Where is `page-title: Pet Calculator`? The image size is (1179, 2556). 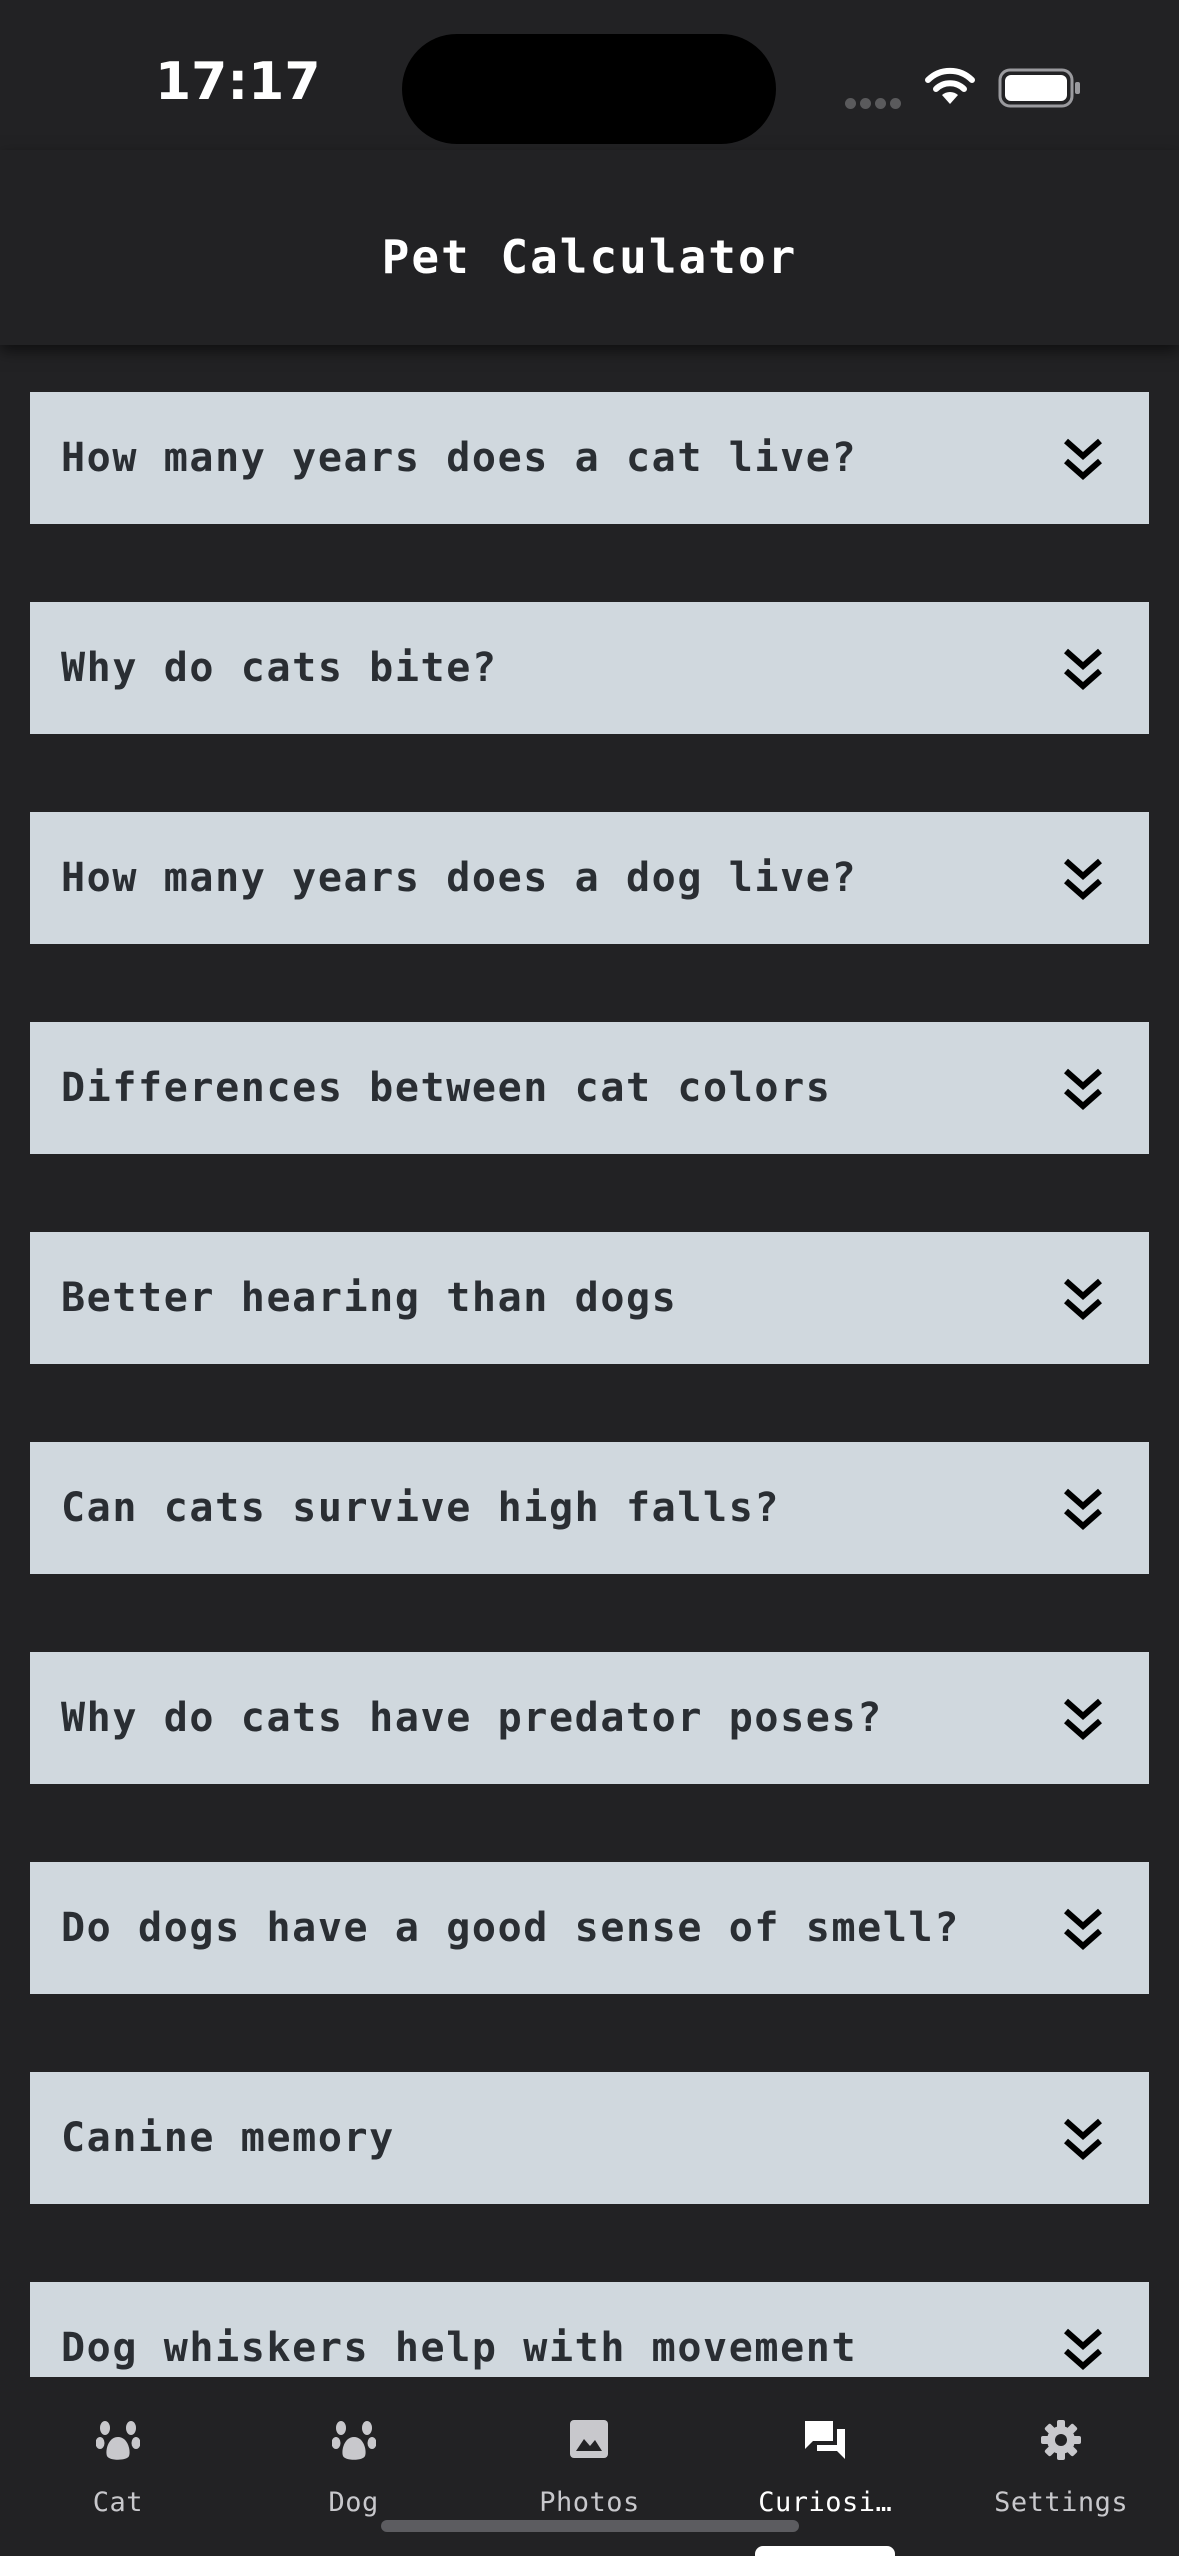 page-title: Pet Calculator is located at coordinates (589, 257).